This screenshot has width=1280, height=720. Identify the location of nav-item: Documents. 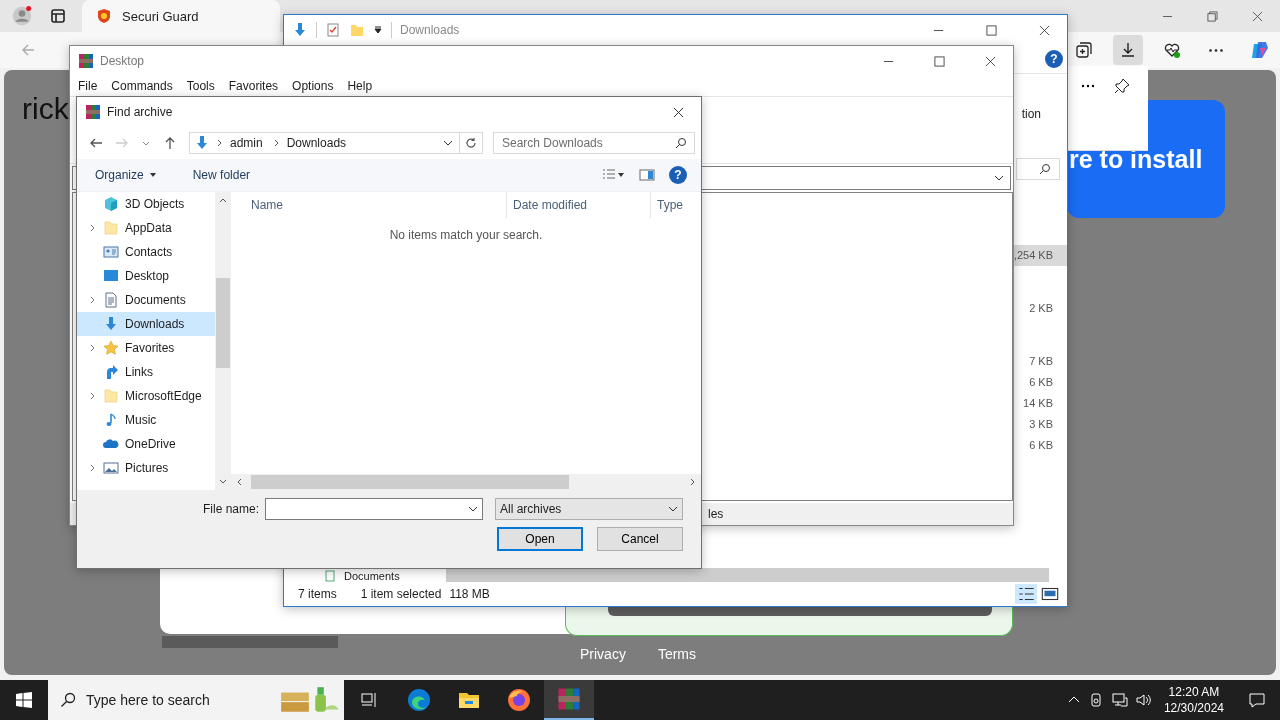
(372, 576).